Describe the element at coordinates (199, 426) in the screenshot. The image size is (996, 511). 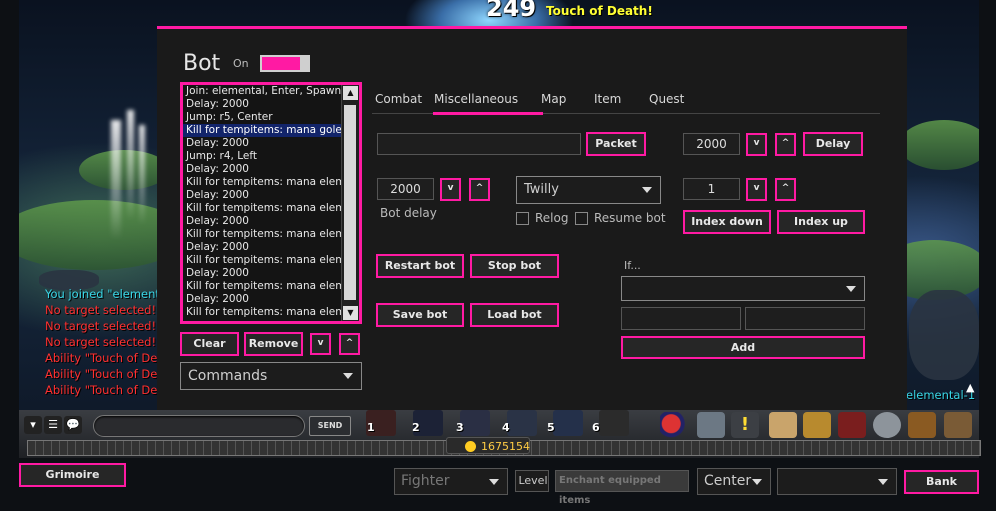
I see `chat-input` at that location.